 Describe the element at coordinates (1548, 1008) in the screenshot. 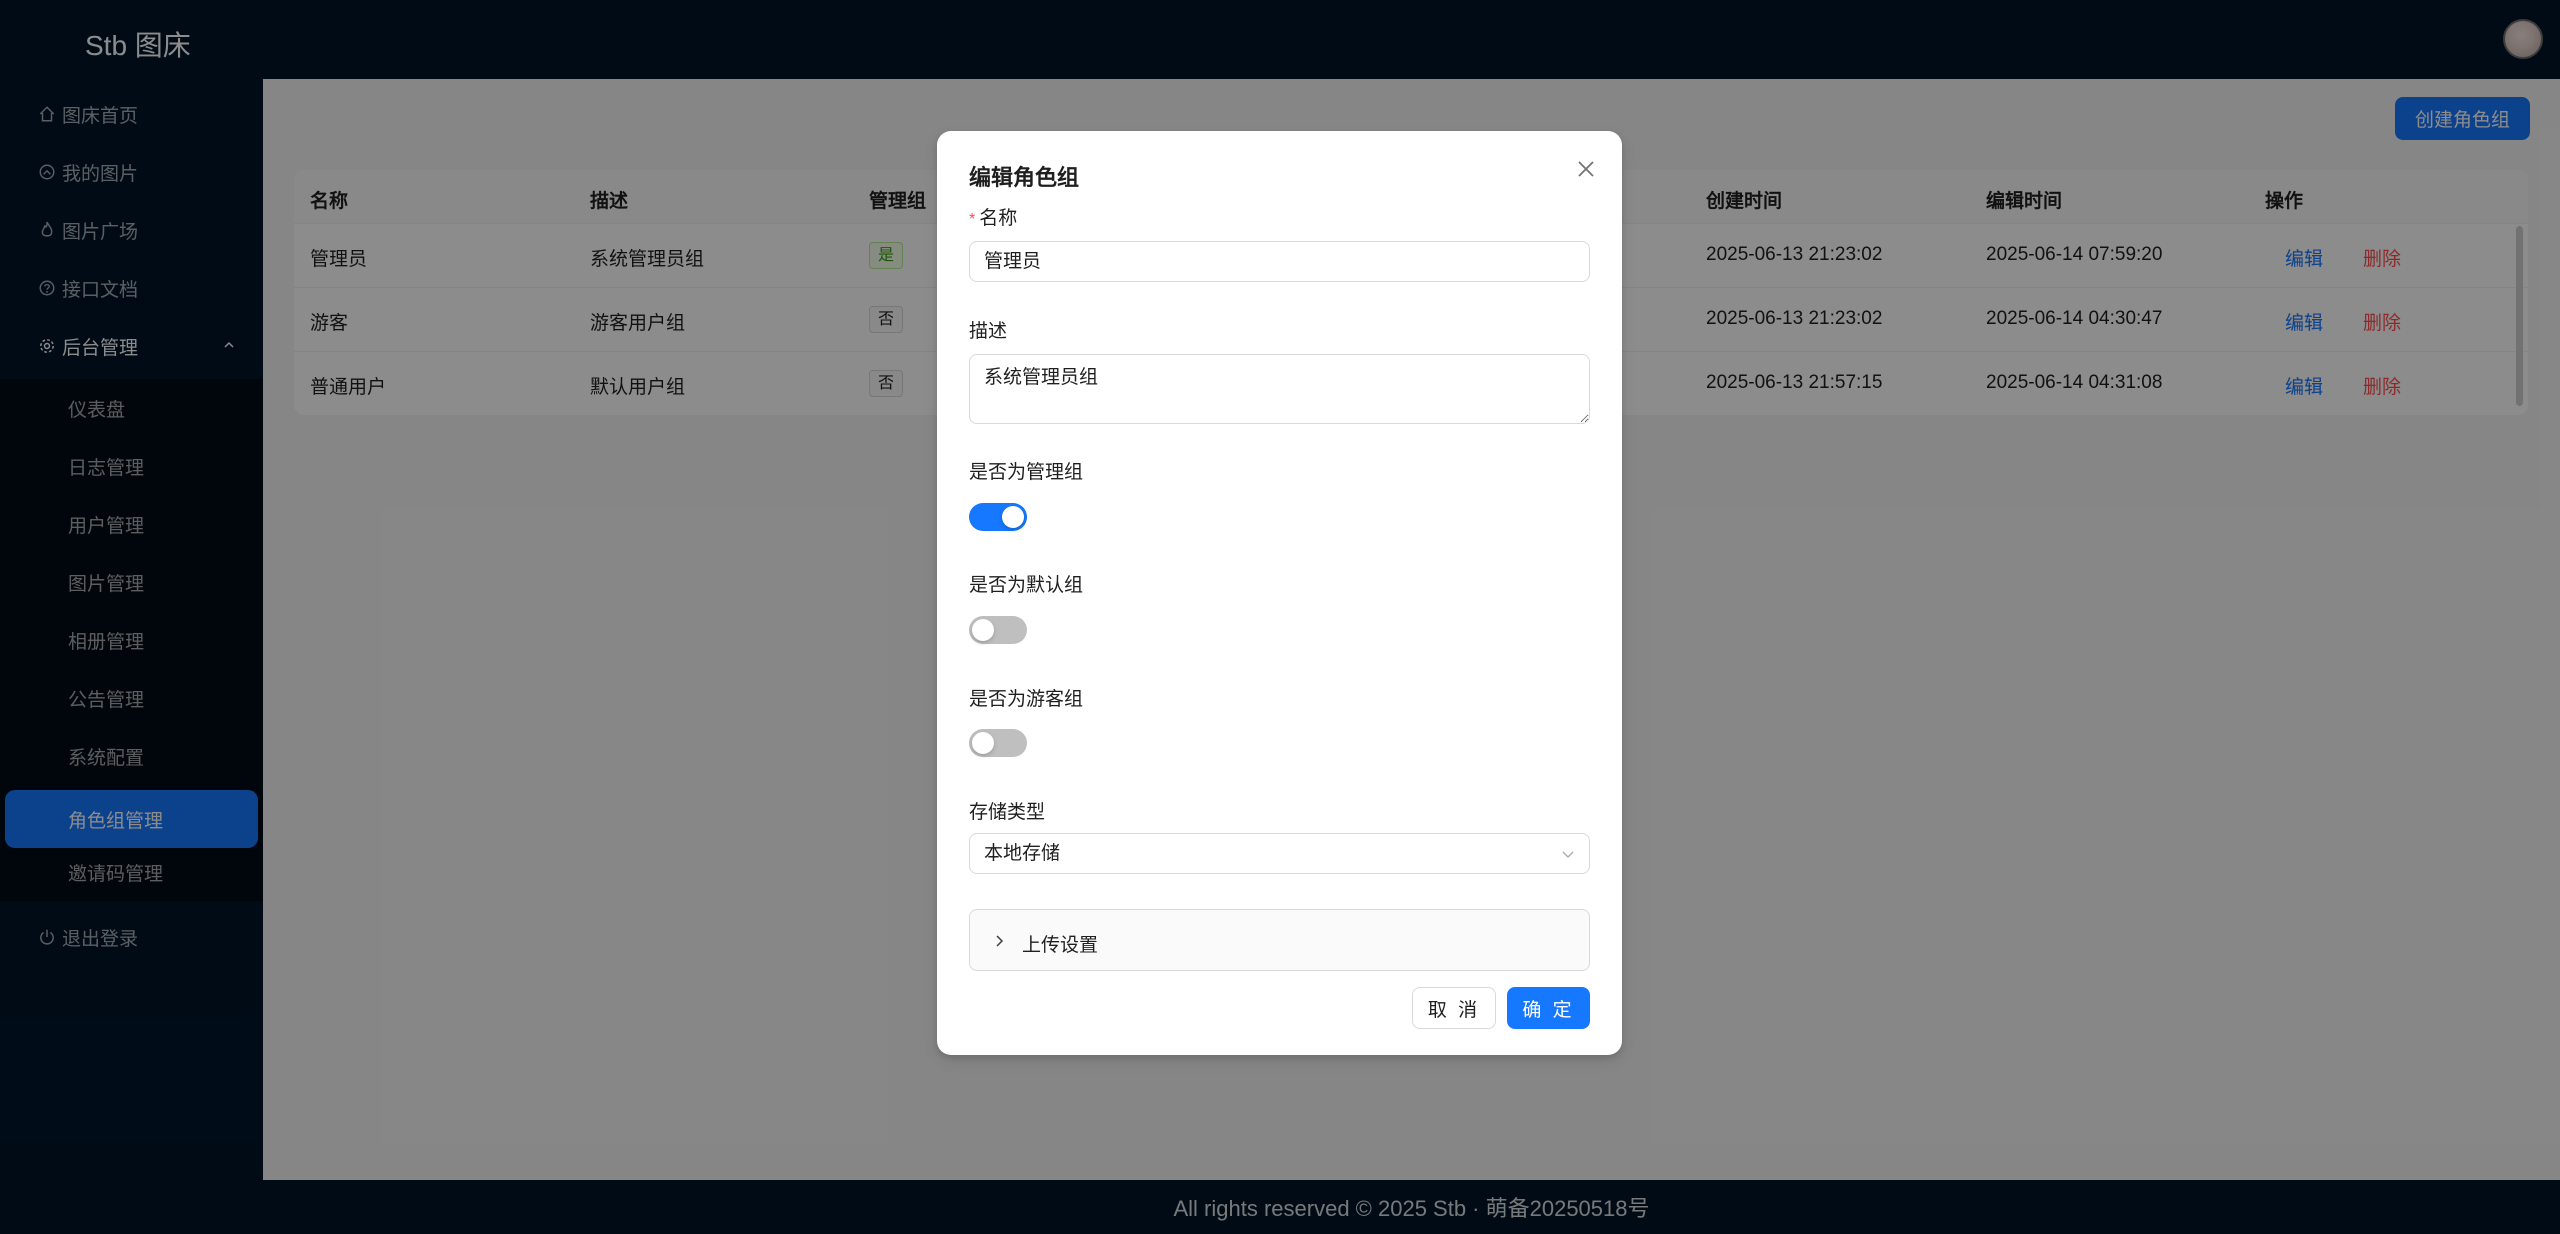

I see `ok-button: 确 定` at that location.